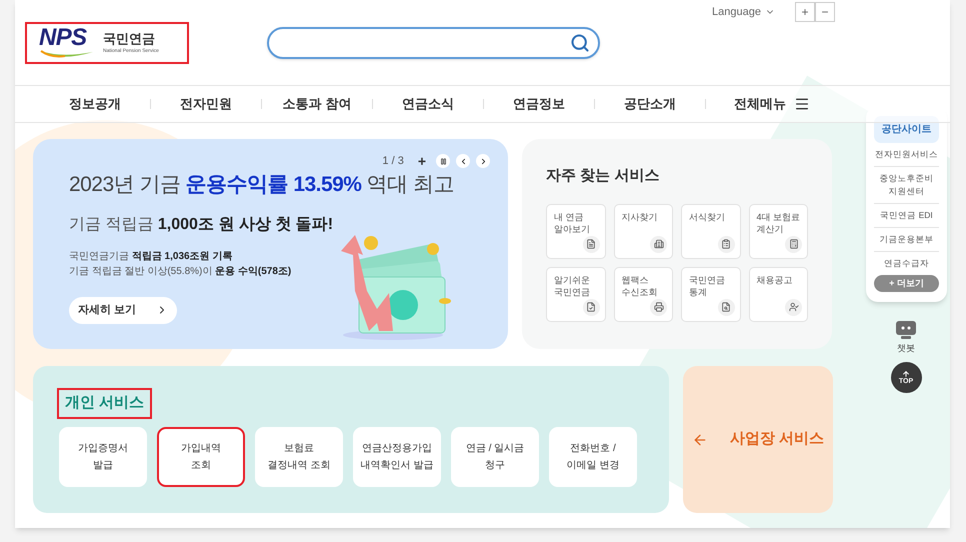 The height and width of the screenshot is (542, 966). What do you see at coordinates (710, 231) in the screenshot?
I see `service-tile: 서식찾기` at bounding box center [710, 231].